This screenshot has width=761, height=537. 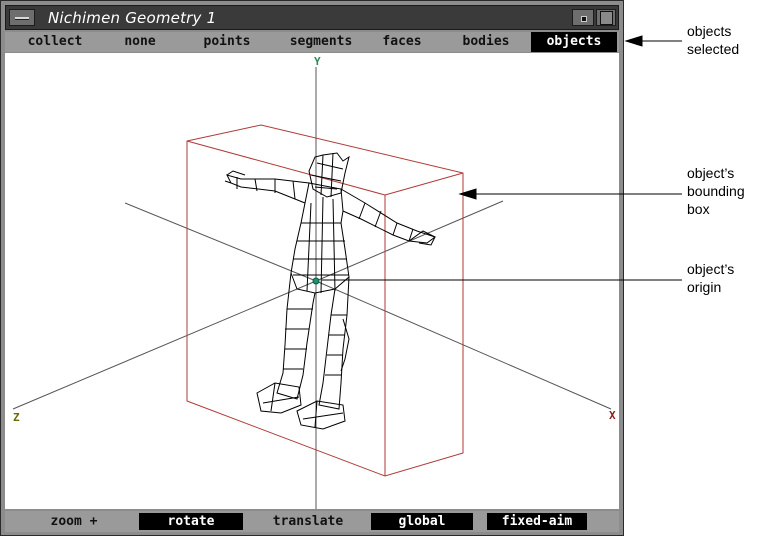 I want to click on fixed-aim-button: fixed-aim, so click(x=537, y=521).